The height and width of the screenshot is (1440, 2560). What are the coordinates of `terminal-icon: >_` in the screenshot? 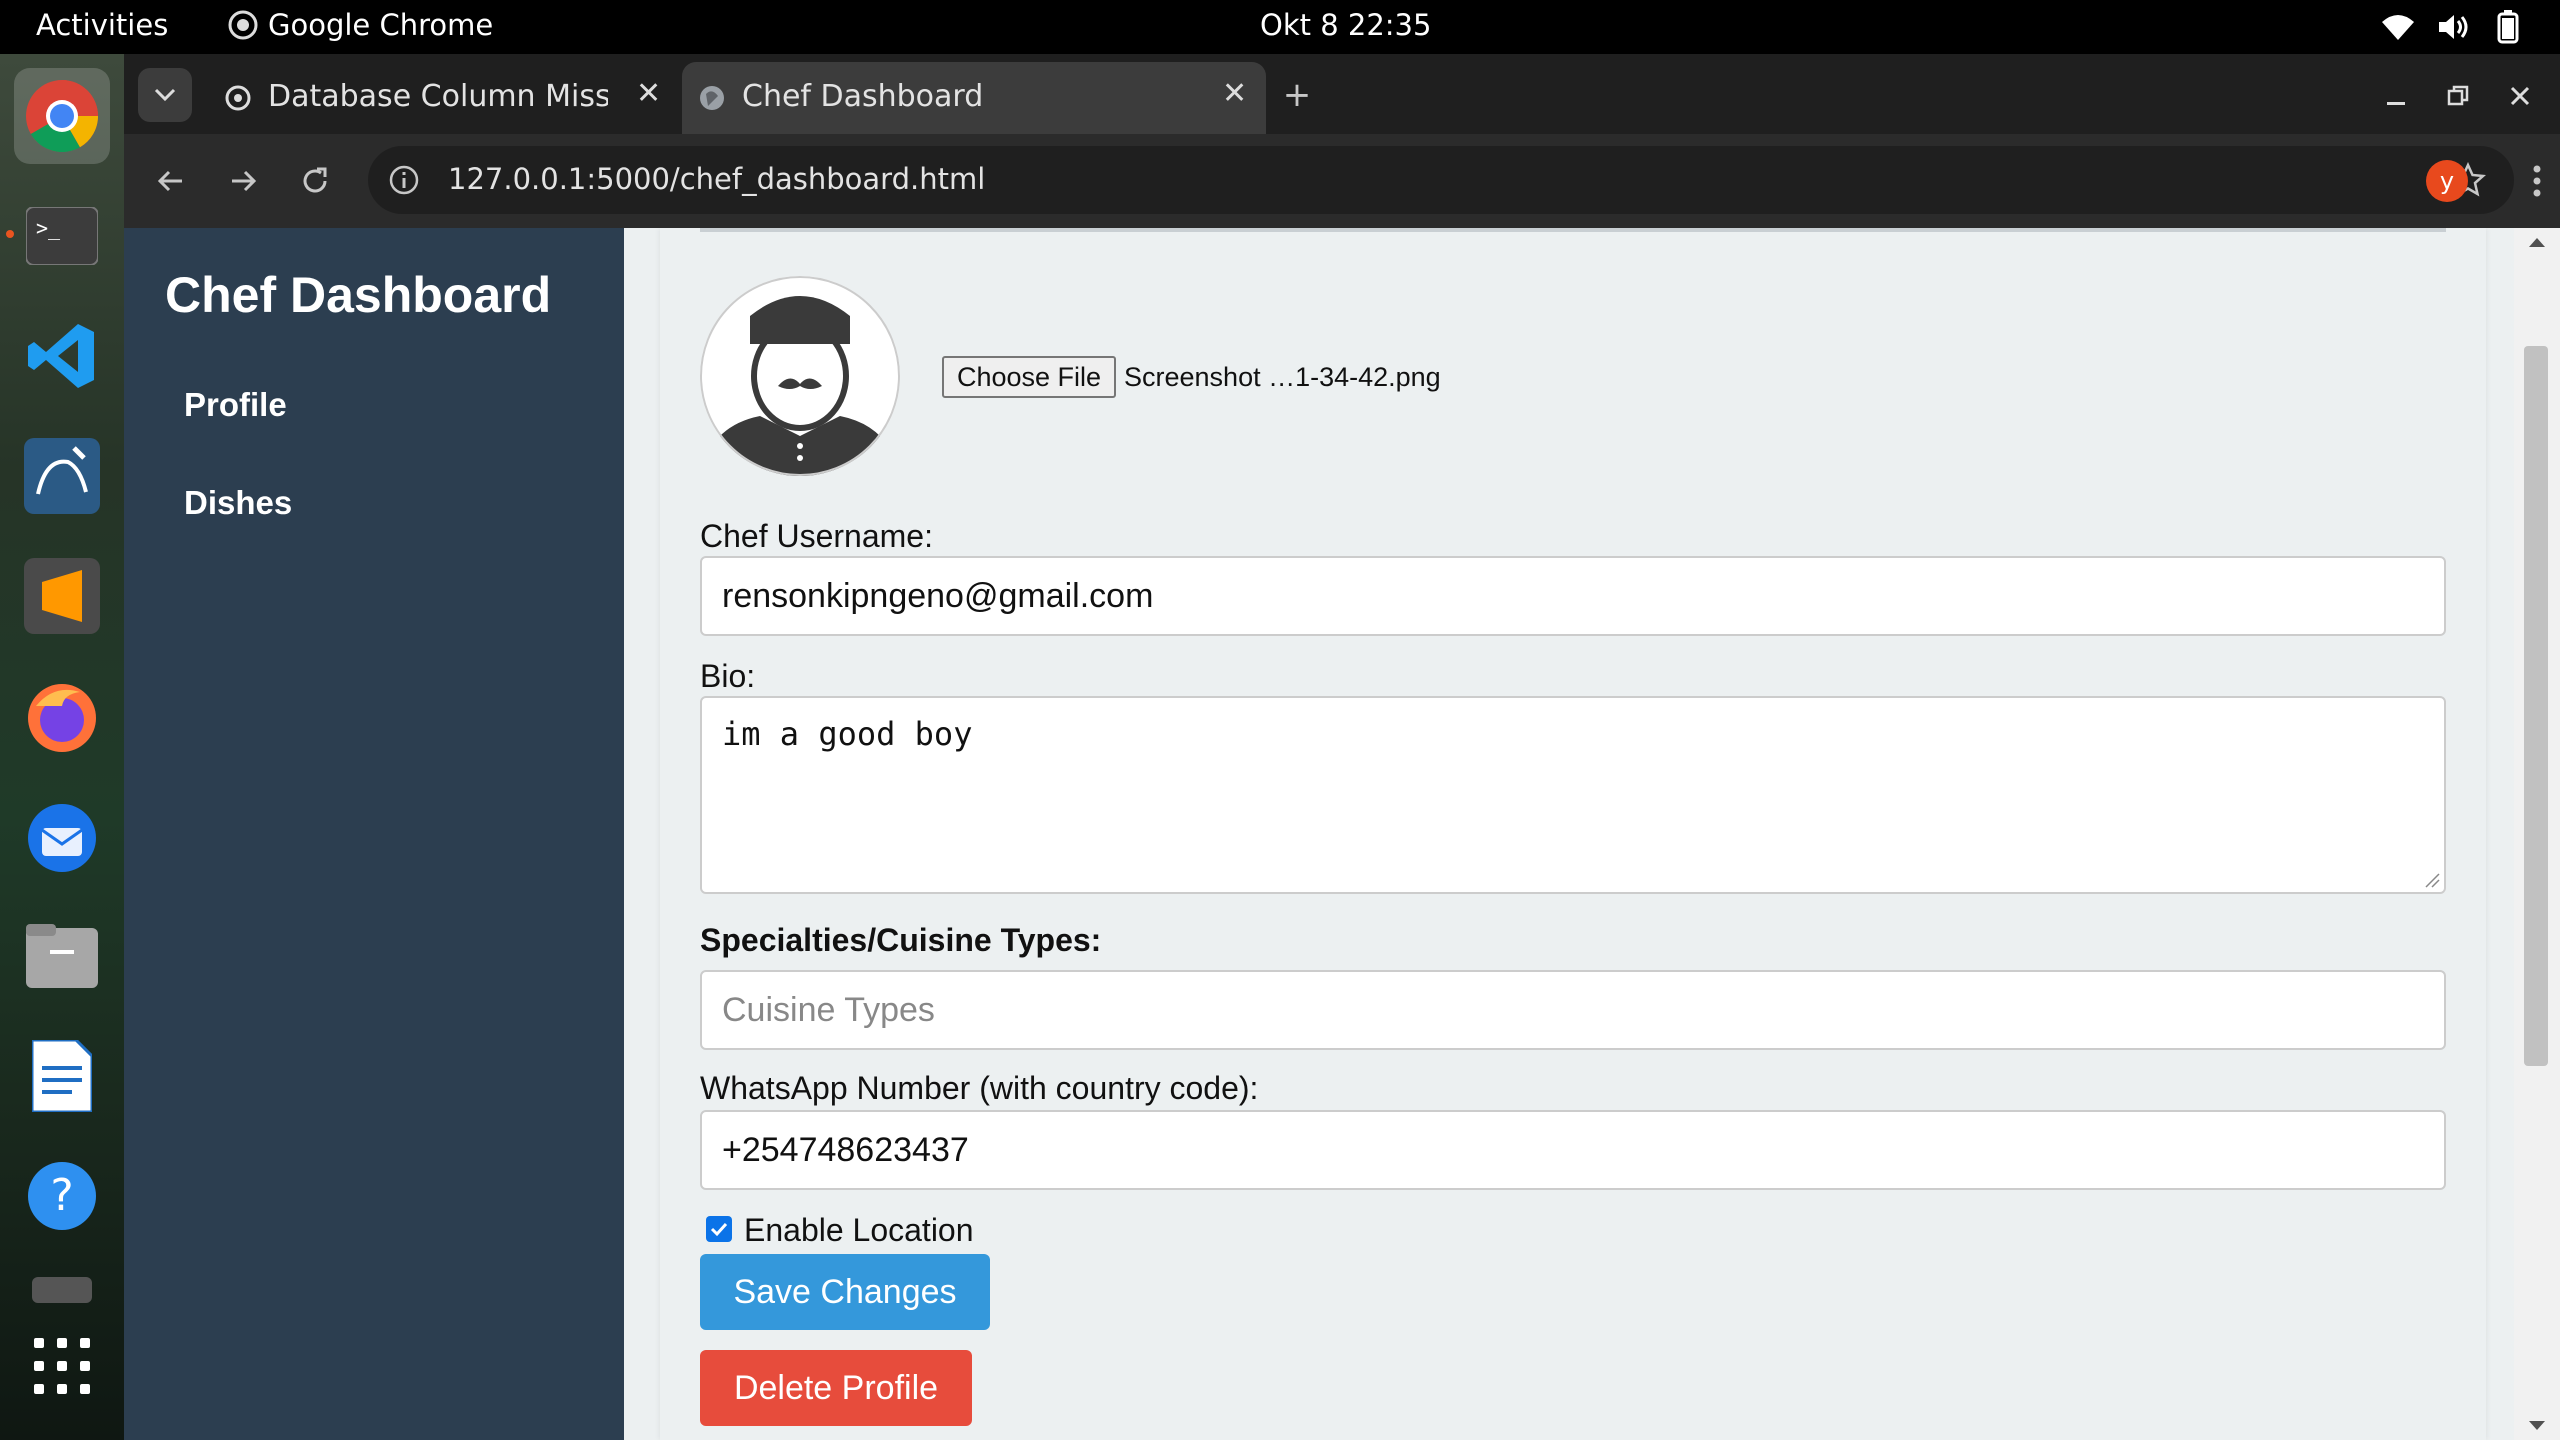 It's located at (62, 236).